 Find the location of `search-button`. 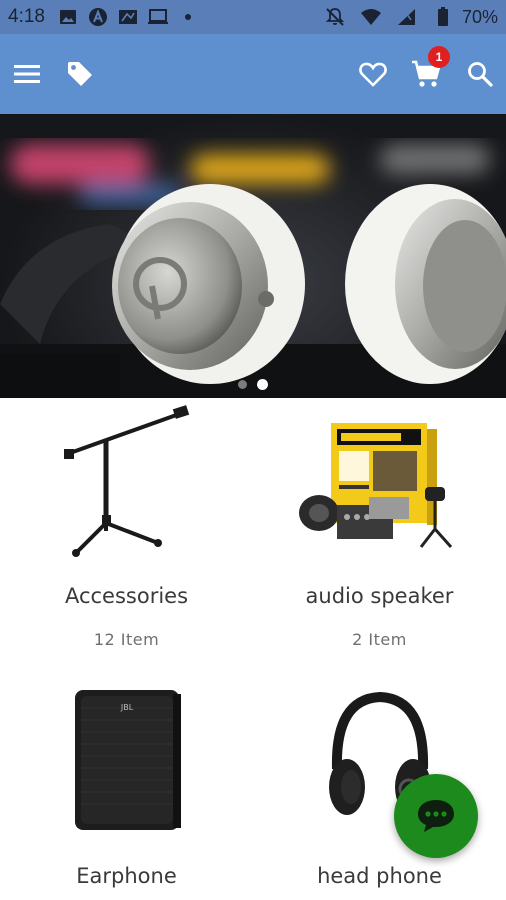

search-button is located at coordinates (480, 74).